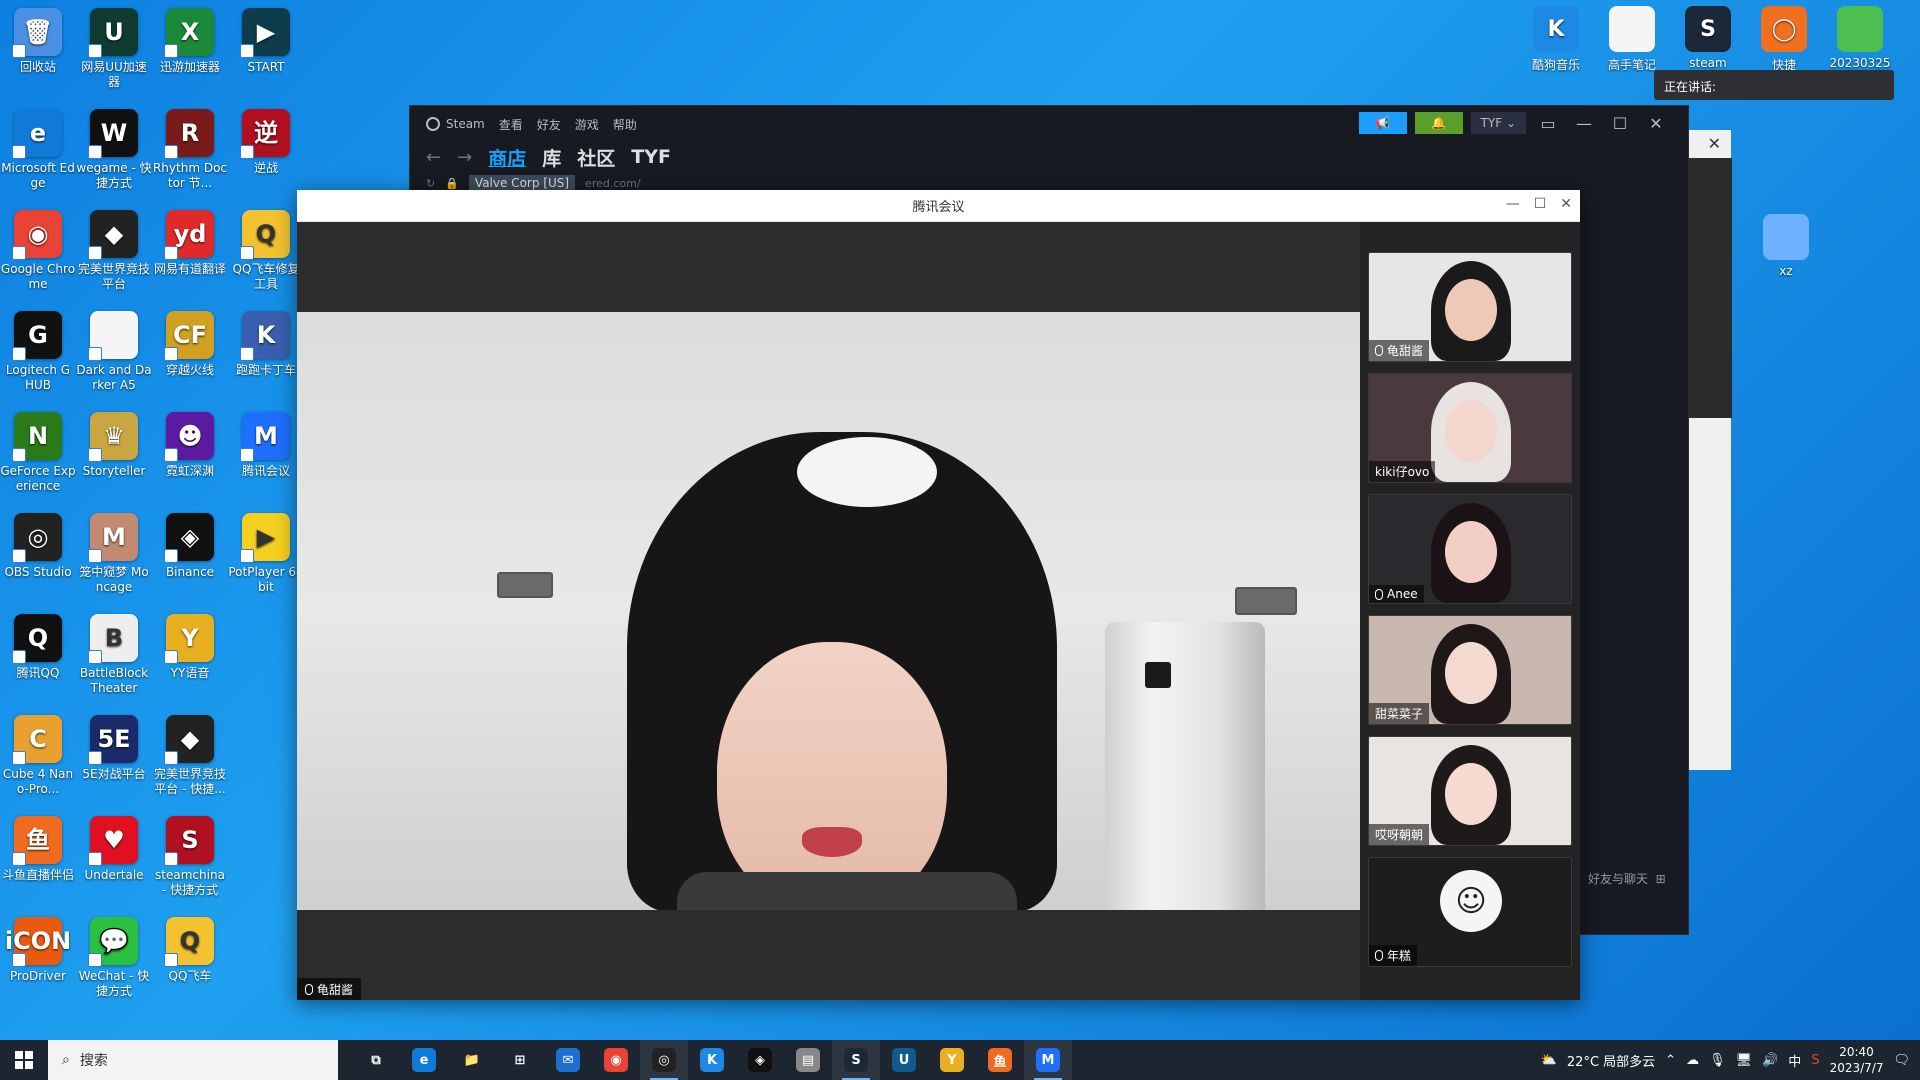  I want to click on taskbar-app-yy: Y, so click(952, 1060).